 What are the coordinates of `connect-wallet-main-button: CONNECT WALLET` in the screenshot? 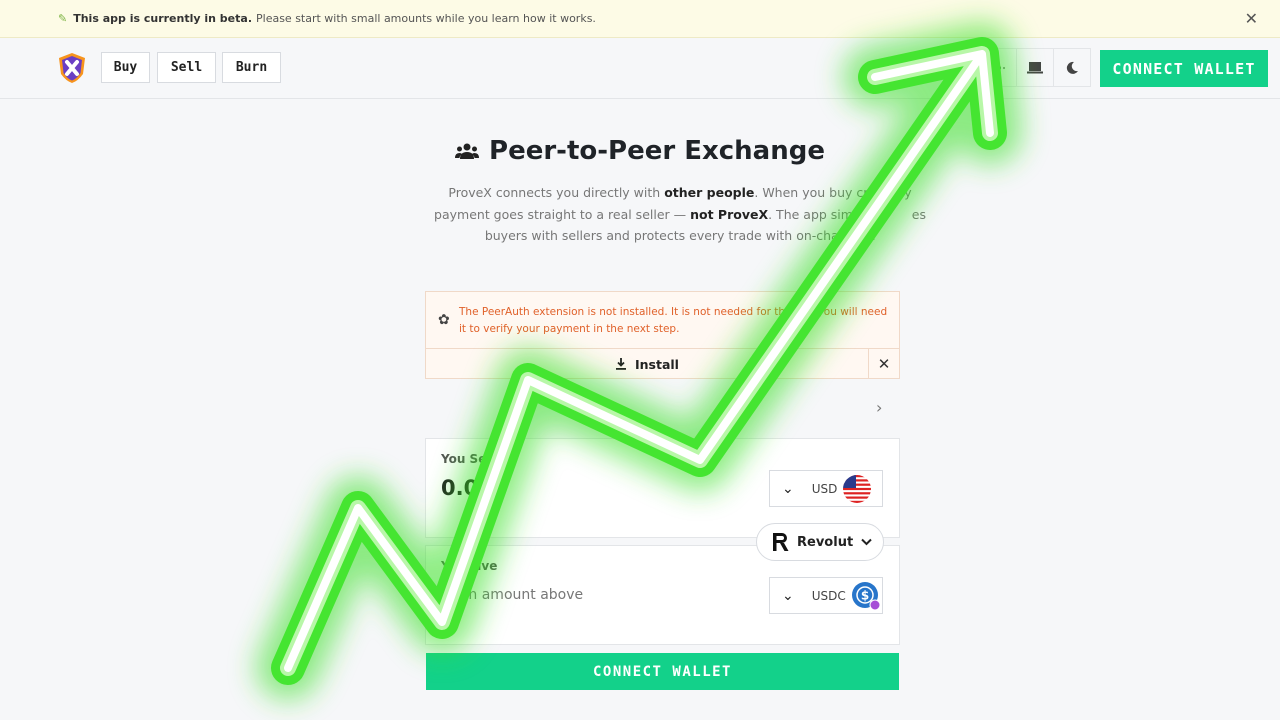 It's located at (662, 671).